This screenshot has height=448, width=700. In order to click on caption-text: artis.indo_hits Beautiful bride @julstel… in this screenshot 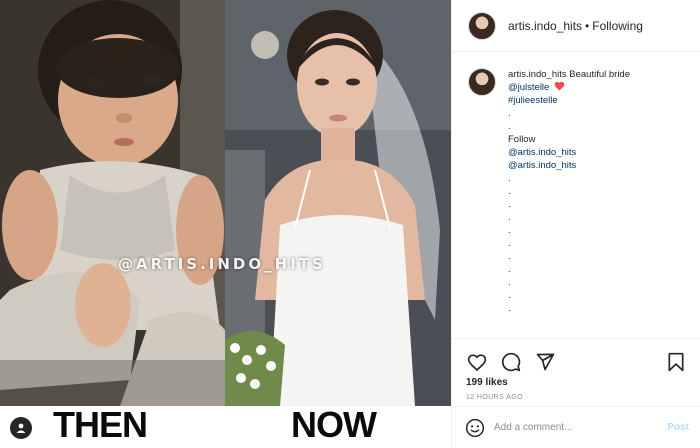, I will do `click(596, 191)`.